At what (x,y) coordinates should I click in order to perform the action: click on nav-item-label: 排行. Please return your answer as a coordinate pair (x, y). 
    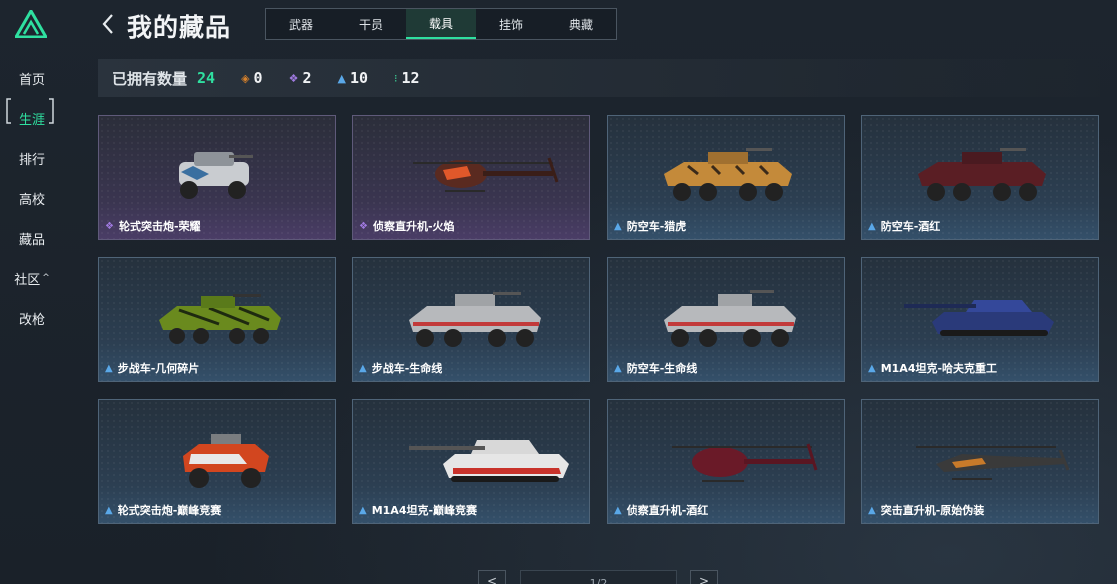
    Looking at the image, I should click on (31, 160).